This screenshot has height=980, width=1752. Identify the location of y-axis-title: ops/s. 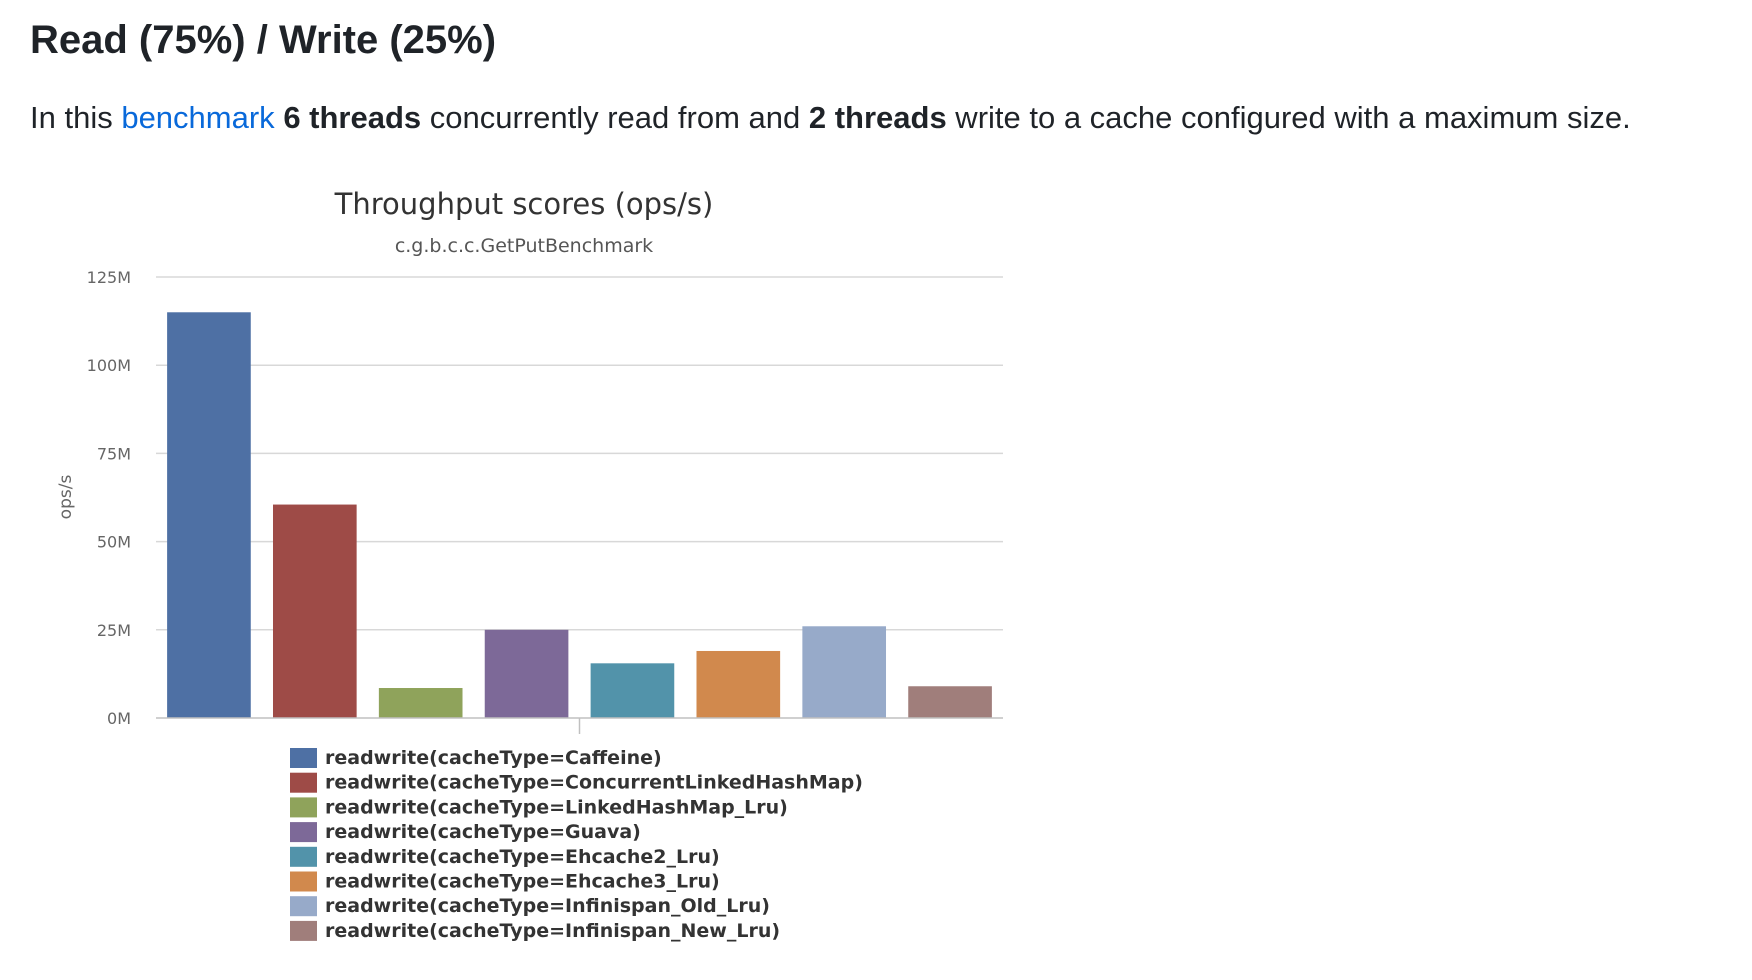
(66, 497).